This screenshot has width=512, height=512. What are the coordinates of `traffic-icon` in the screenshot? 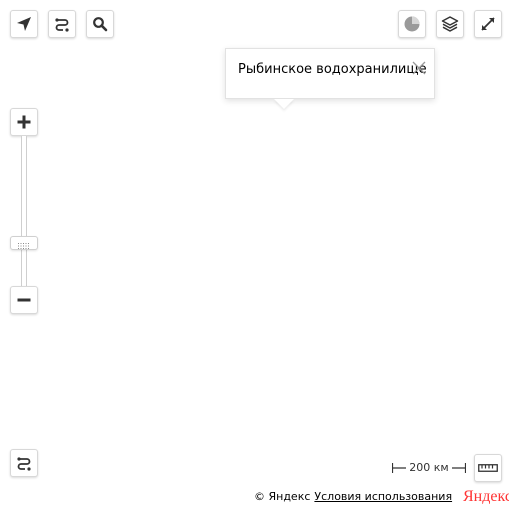 It's located at (412, 24).